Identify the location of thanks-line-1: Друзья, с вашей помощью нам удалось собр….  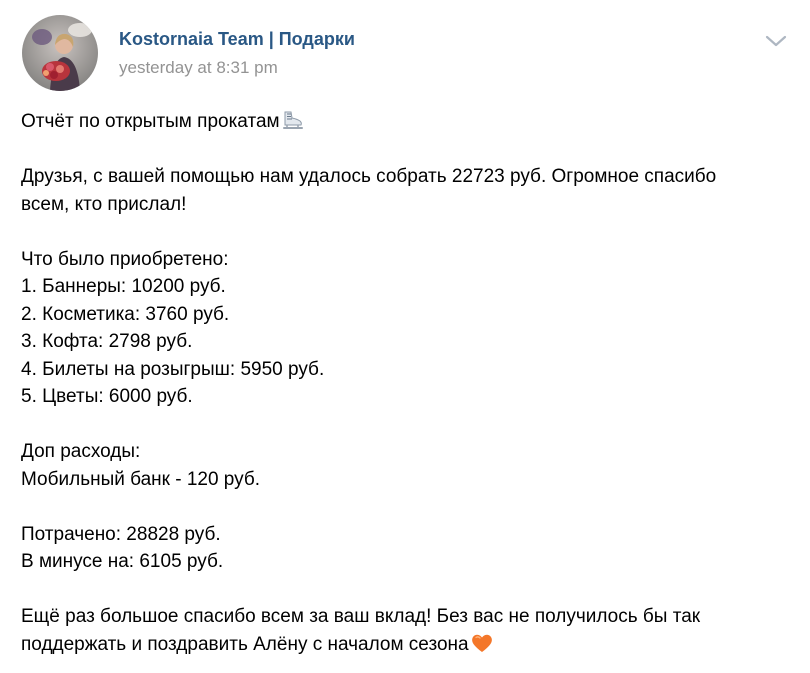
(369, 176).